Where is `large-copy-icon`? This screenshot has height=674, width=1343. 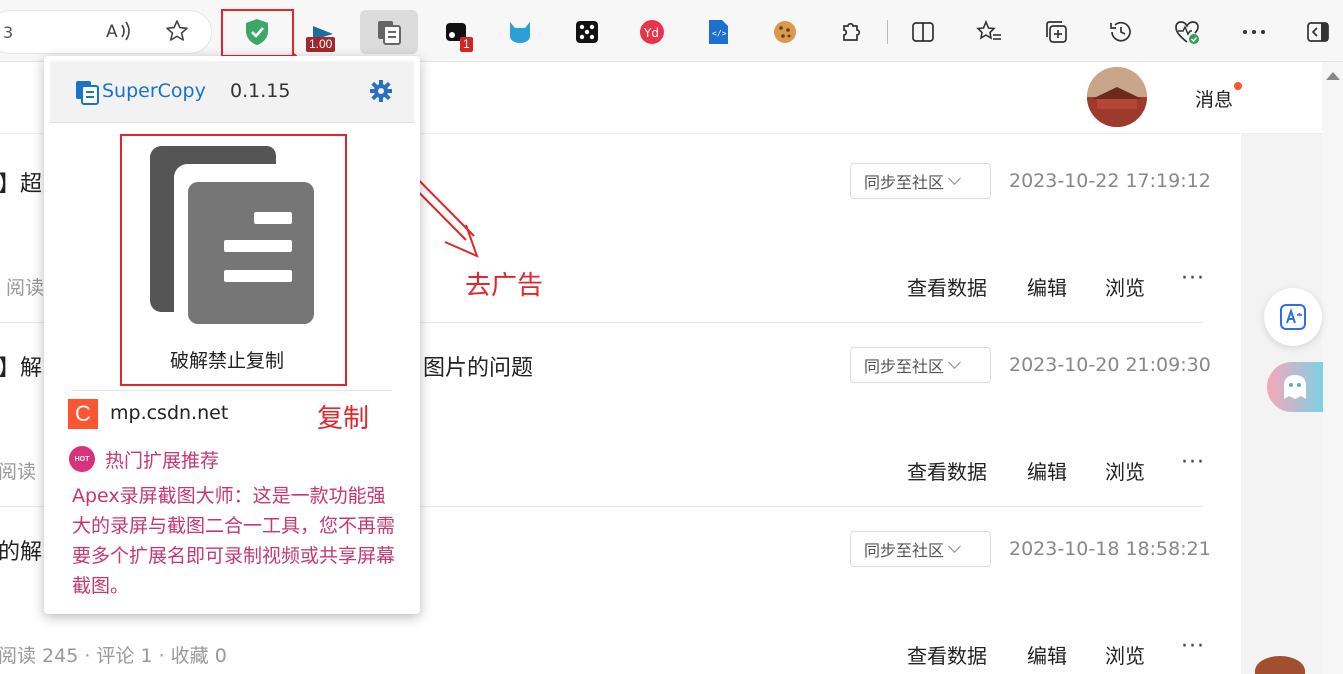
large-copy-icon is located at coordinates (232, 235).